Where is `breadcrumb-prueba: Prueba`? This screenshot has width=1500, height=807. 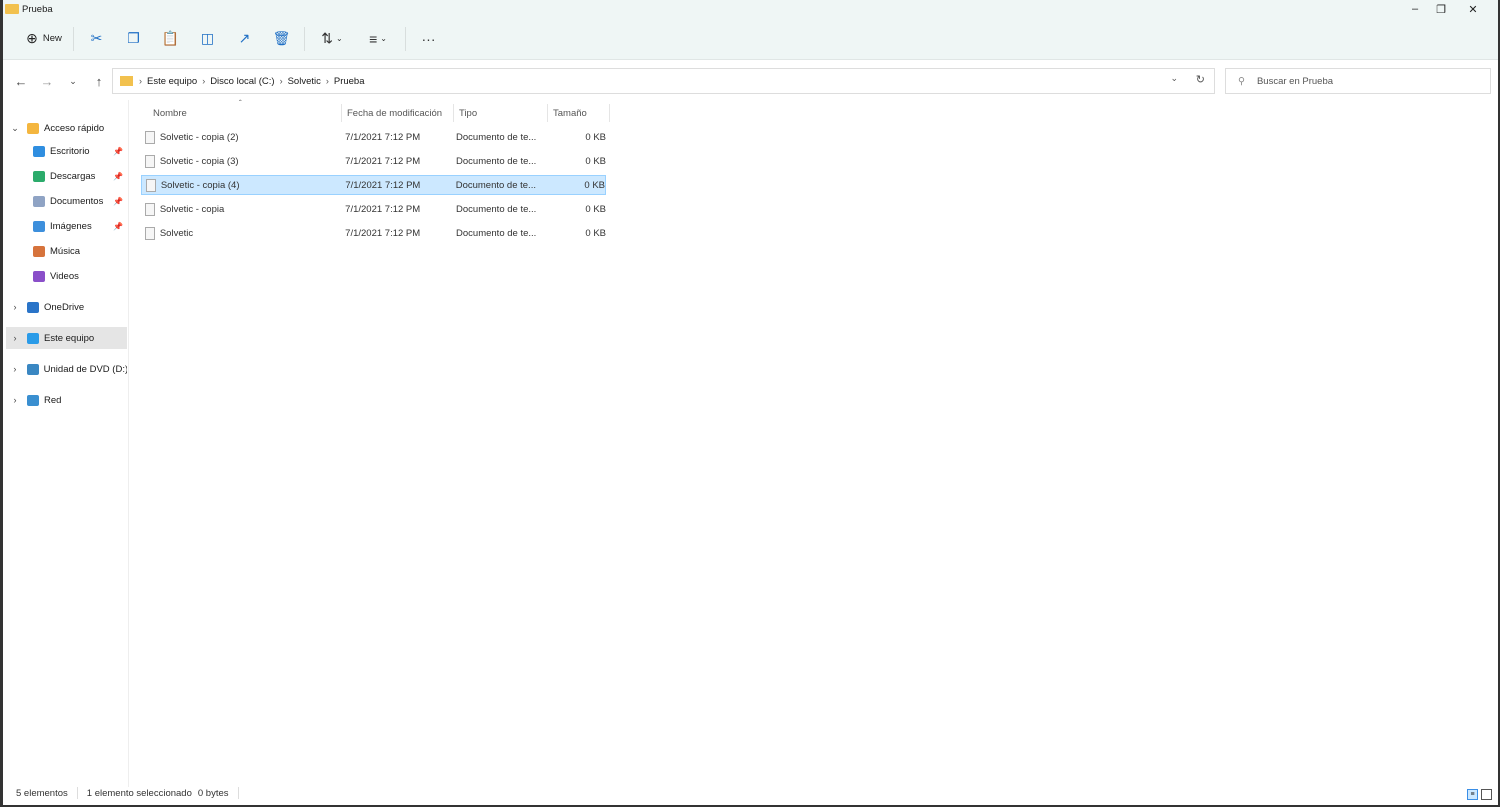 breadcrumb-prueba: Prueba is located at coordinates (349, 81).